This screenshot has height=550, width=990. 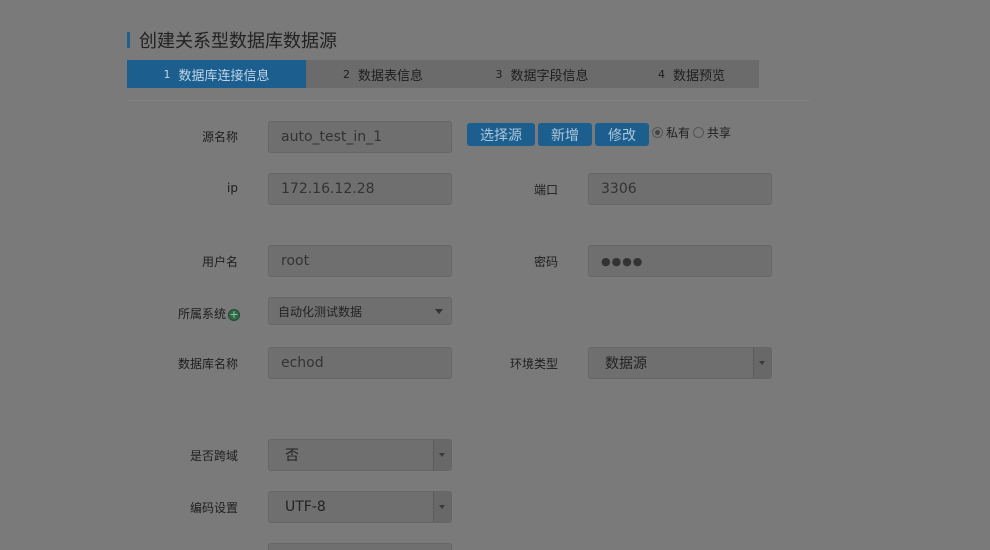 I want to click on step-connection-info: 1 数据库连接信息, so click(x=216, y=74).